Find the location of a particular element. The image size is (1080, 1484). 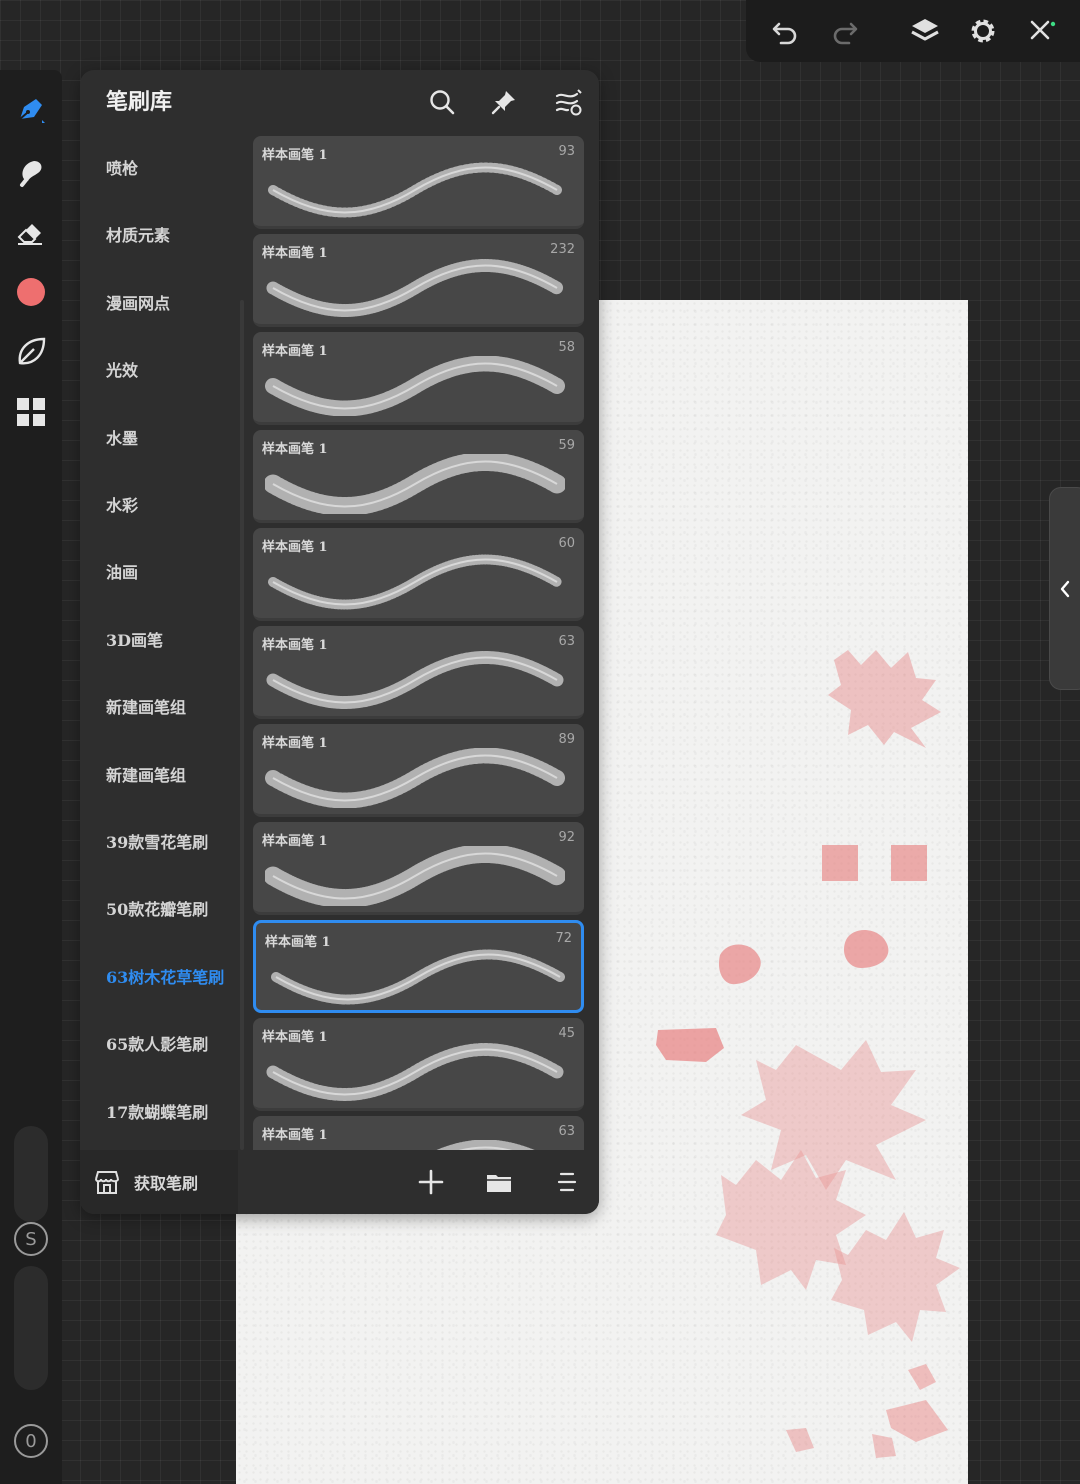

list-icon is located at coordinates (567, 1182).